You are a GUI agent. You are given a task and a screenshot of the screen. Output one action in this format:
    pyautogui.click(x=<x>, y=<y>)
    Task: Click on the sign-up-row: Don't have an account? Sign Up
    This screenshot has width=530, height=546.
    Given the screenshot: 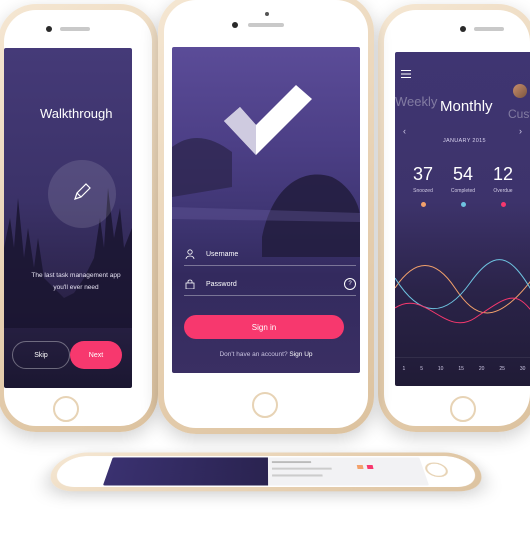 What is the action you would take?
    pyautogui.click(x=266, y=354)
    